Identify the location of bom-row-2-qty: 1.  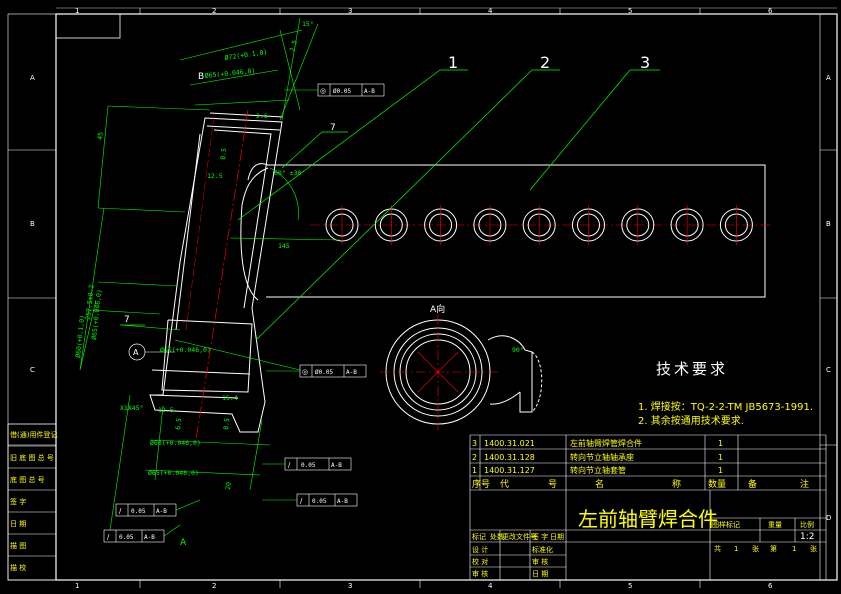
(720, 457).